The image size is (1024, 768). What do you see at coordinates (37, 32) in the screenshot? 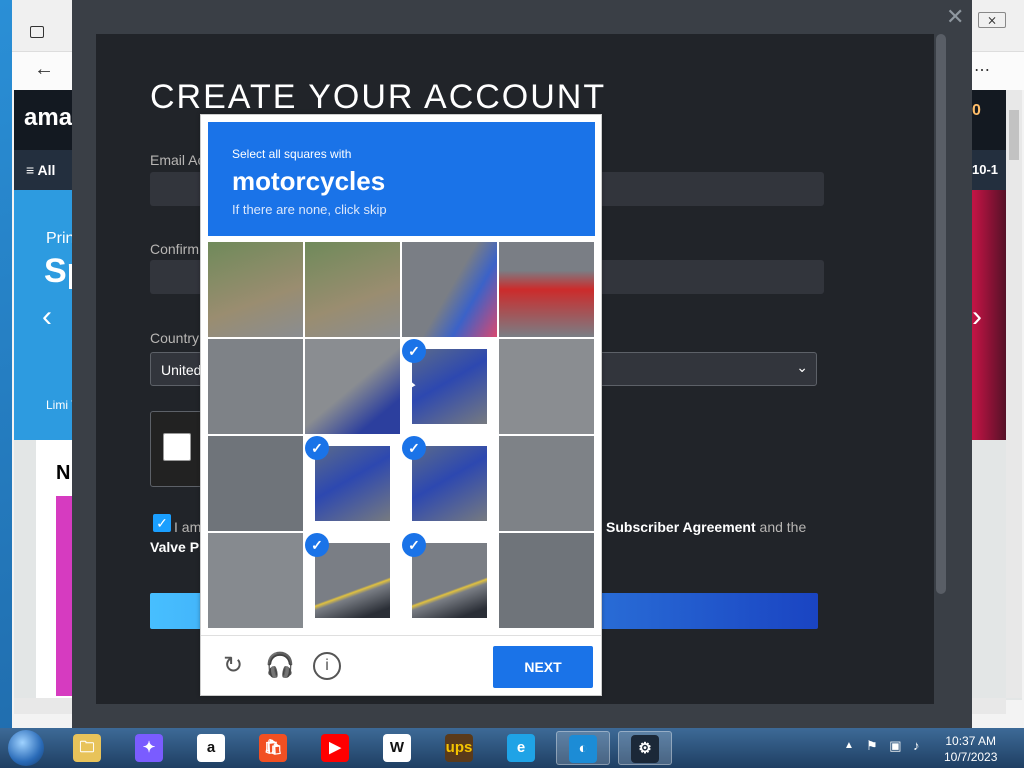
I see `tab-actions-icon` at bounding box center [37, 32].